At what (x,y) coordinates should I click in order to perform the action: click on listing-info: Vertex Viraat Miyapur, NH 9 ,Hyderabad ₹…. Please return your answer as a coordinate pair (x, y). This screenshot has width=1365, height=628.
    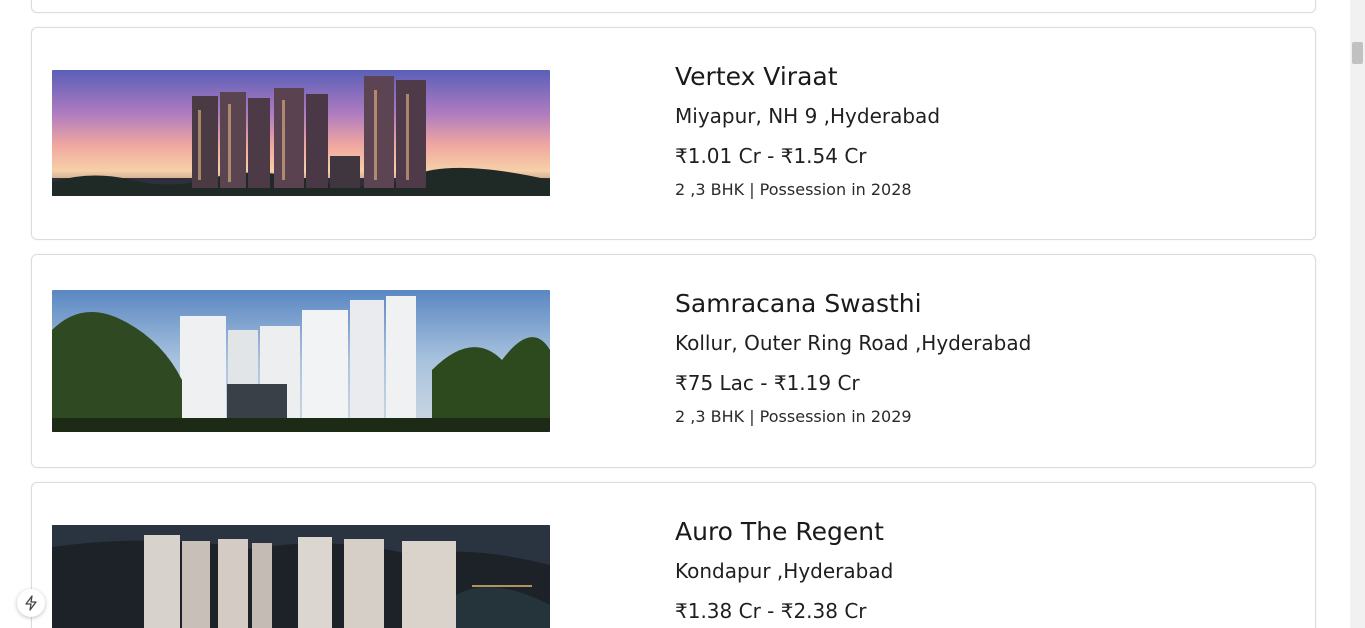
    Looking at the image, I should click on (807, 130).